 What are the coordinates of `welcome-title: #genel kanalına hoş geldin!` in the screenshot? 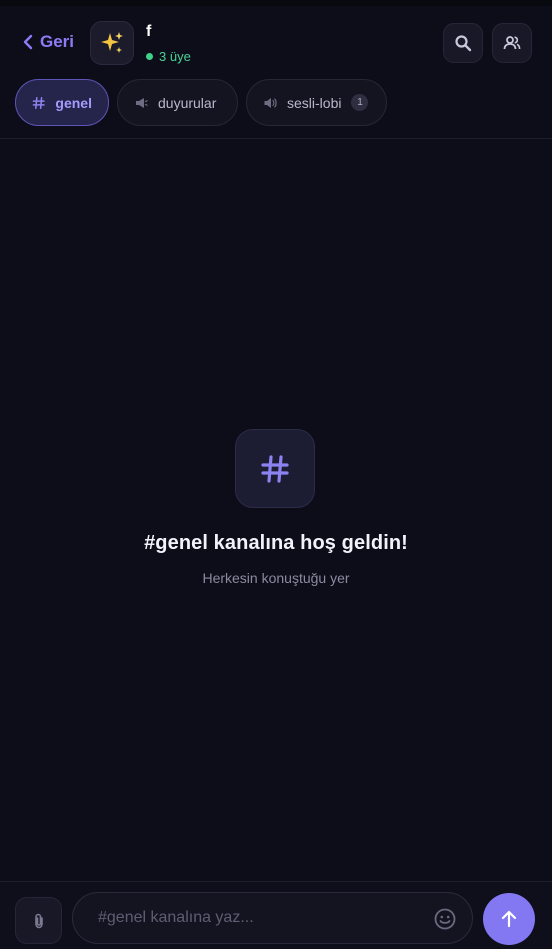 It's located at (276, 543).